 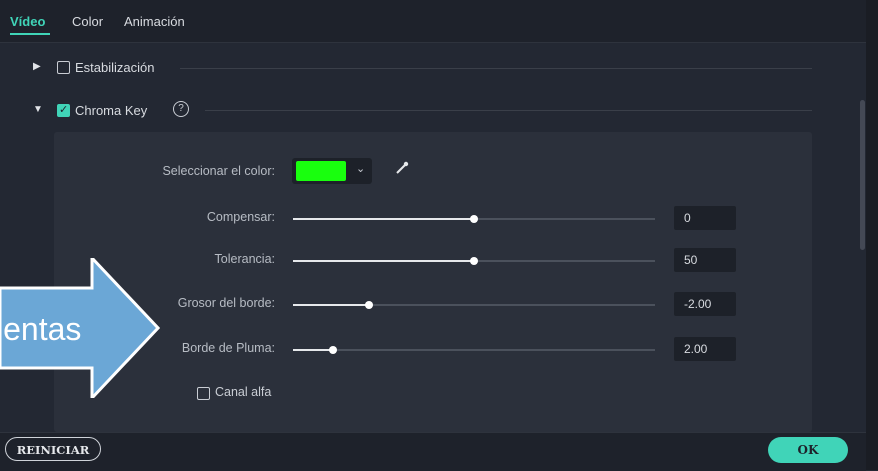 What do you see at coordinates (38, 109) in the screenshot?
I see `collapse-triangle-icon: ▼` at bounding box center [38, 109].